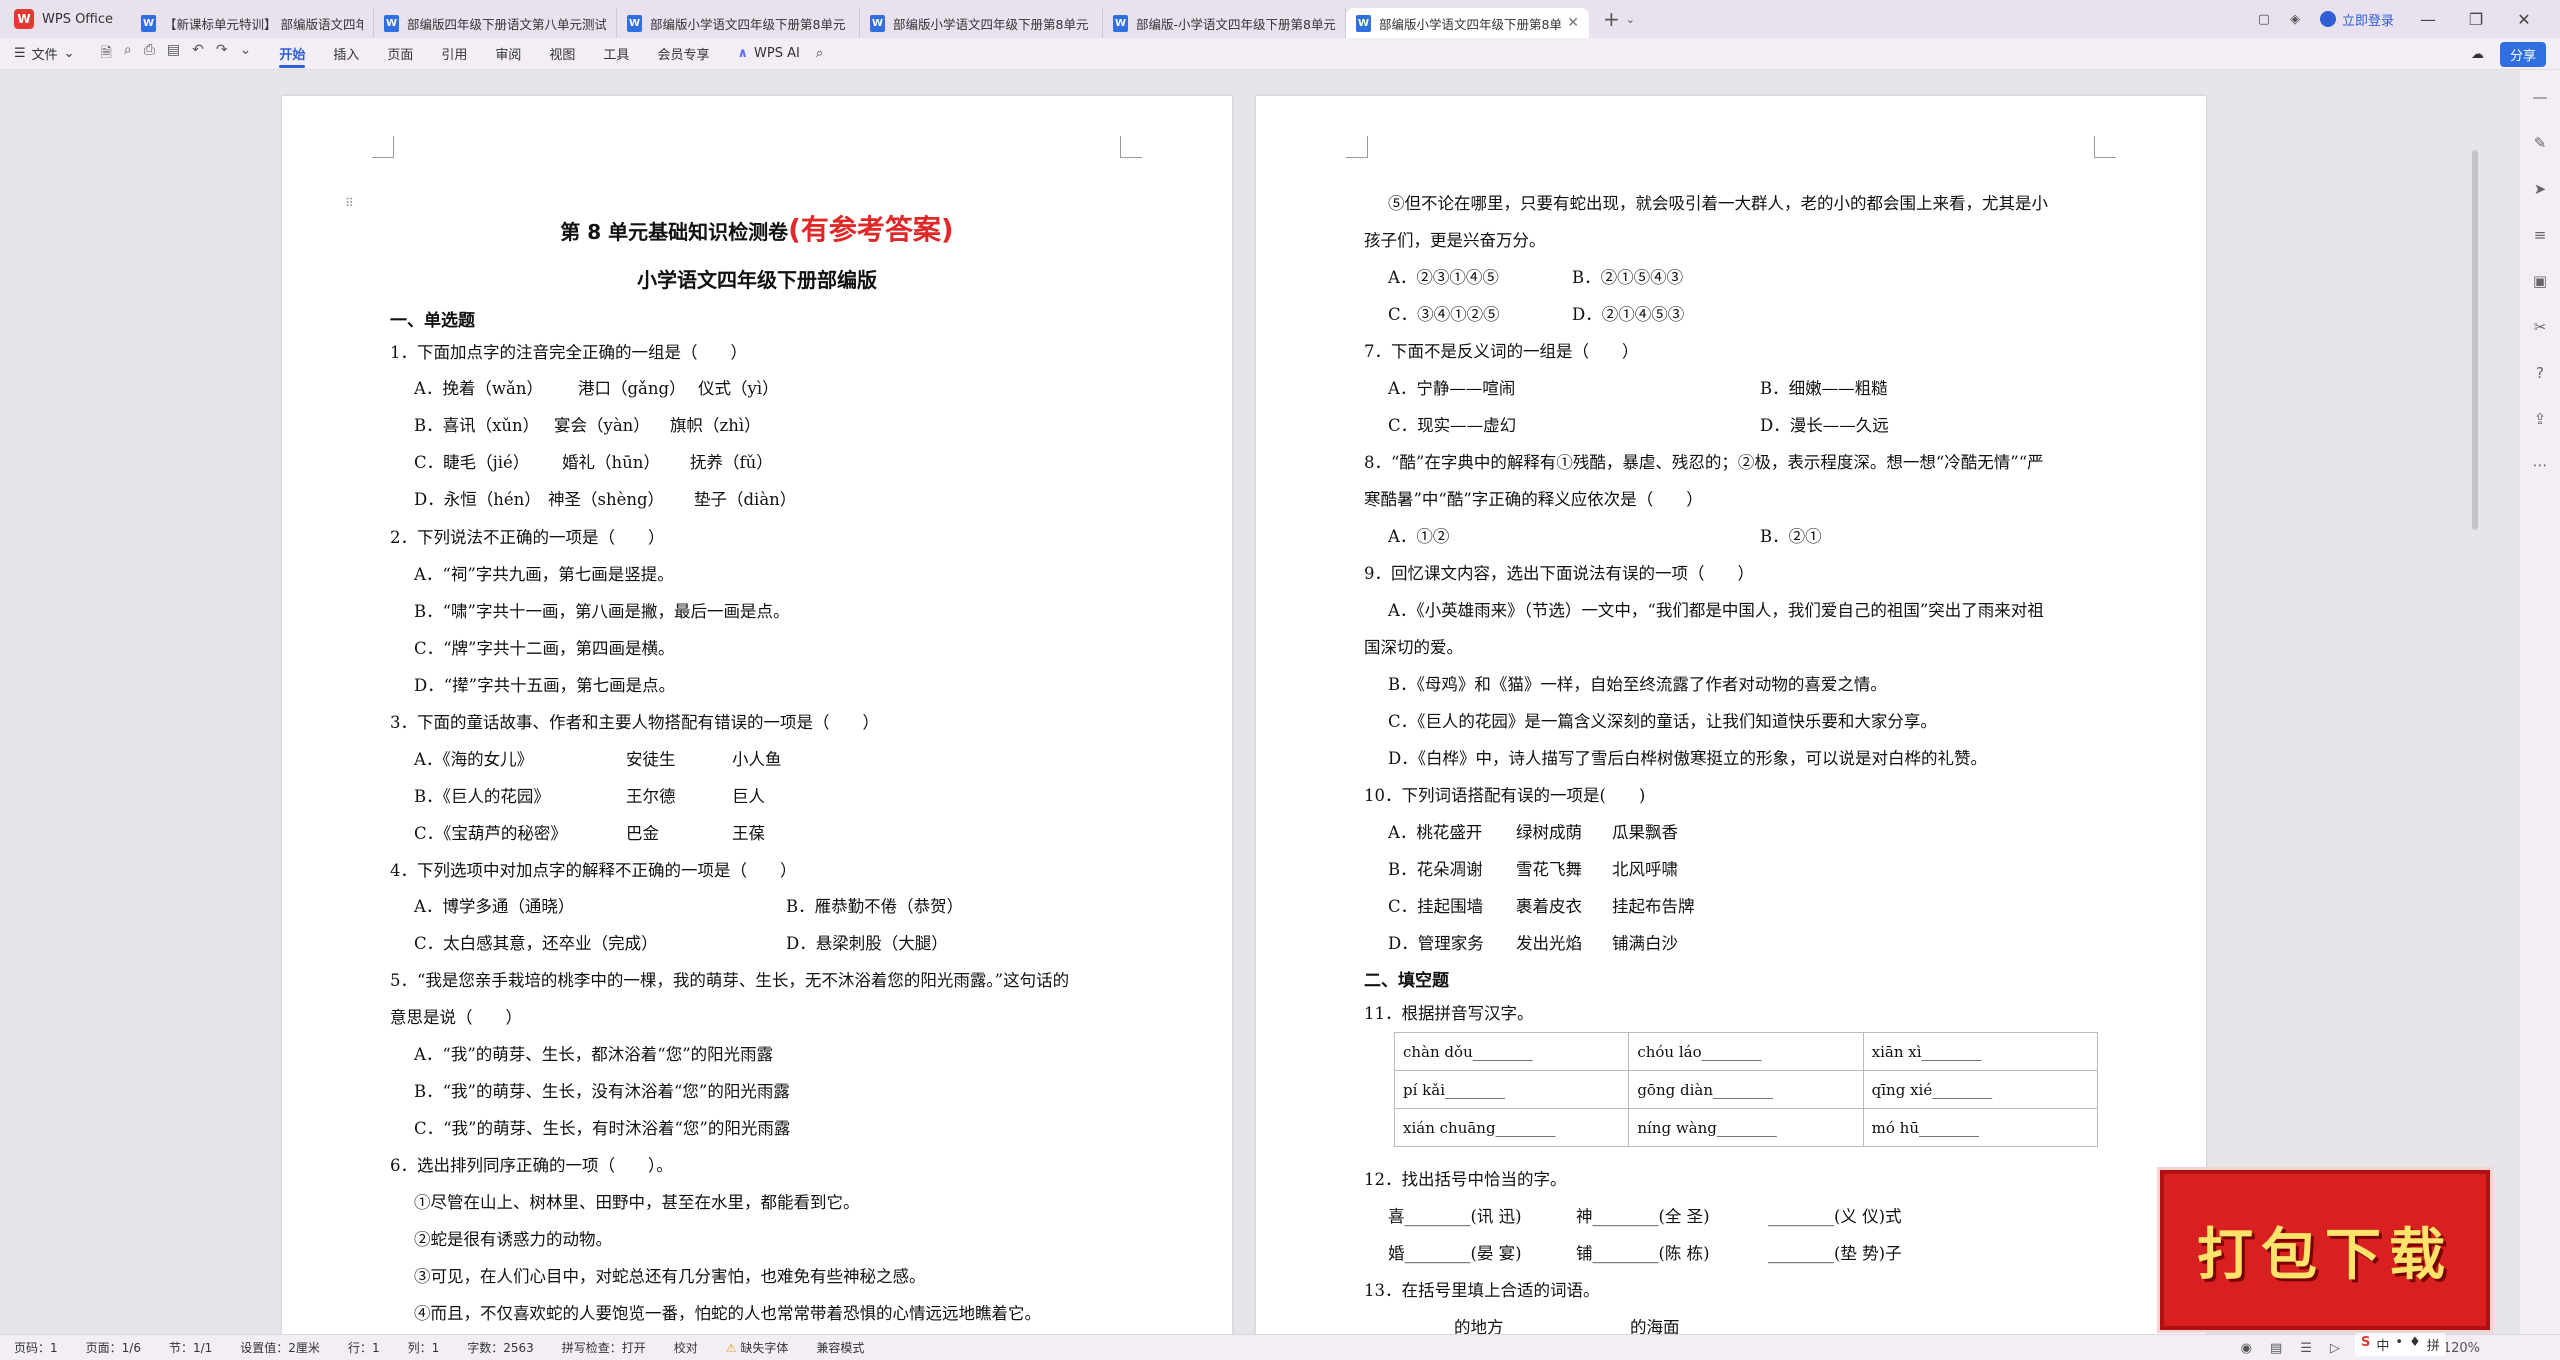 This screenshot has height=1360, width=2560. I want to click on vertical-scrollbar, so click(2475, 340).